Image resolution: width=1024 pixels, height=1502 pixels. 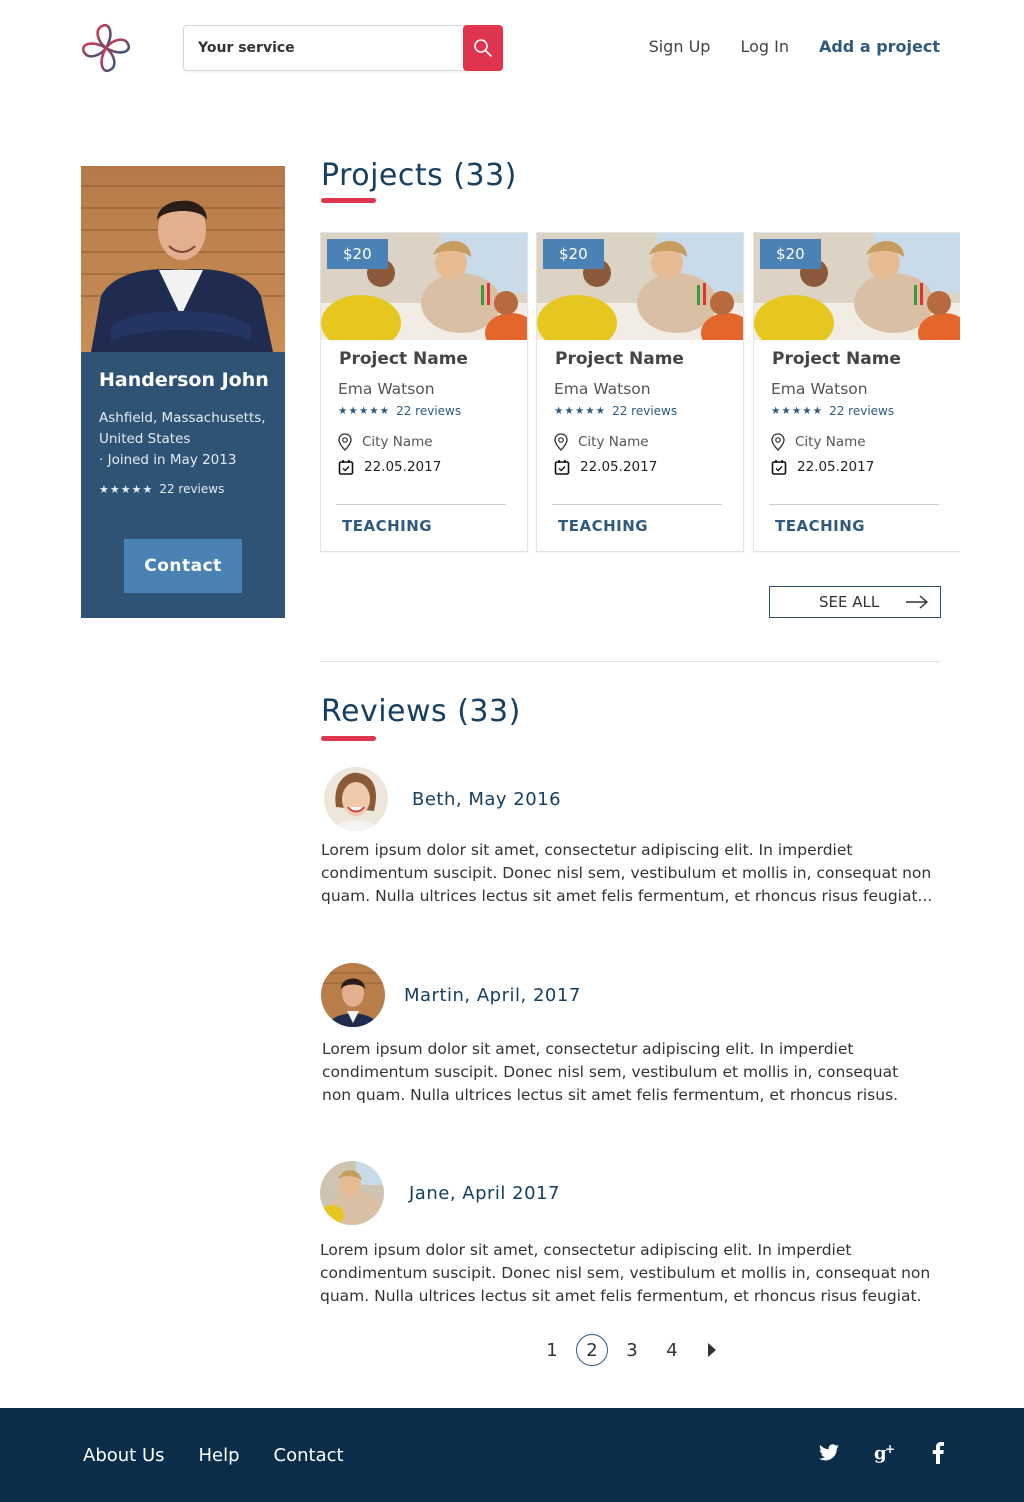 I want to click on see-all-label: SEE ALL, so click(x=849, y=602).